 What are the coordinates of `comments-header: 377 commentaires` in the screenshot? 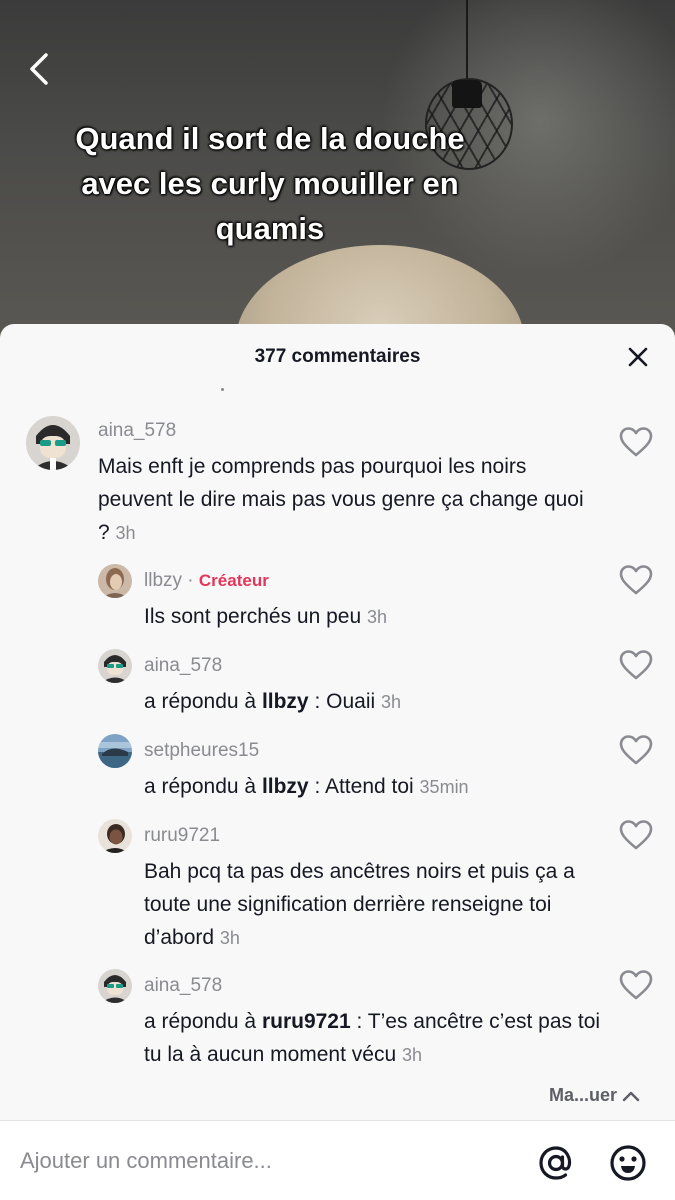 It's located at (337, 357).